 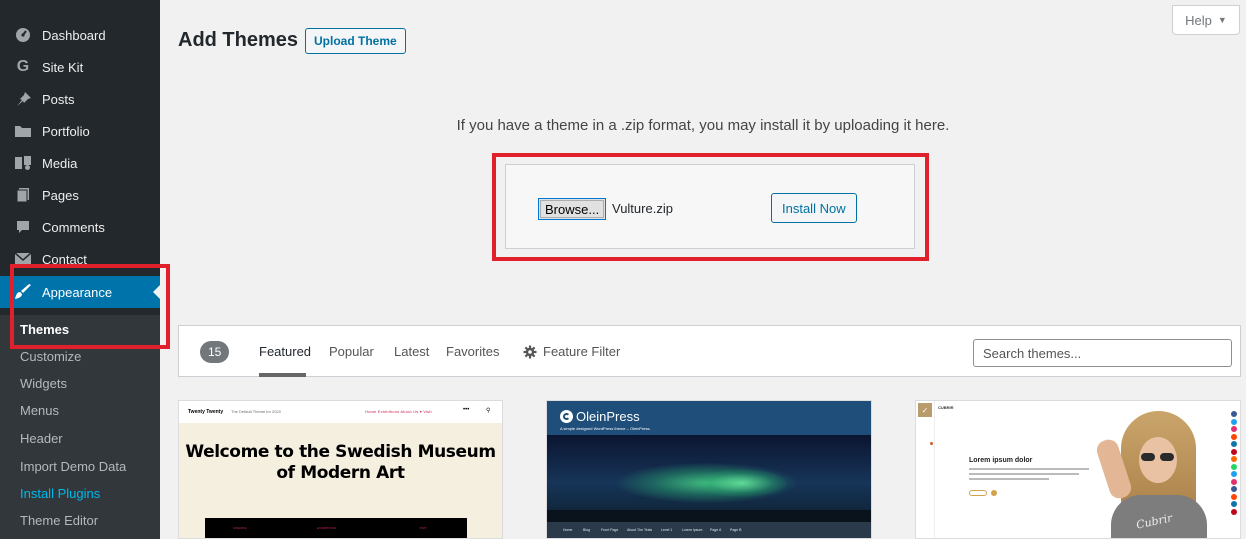 I want to click on comment-icon, so click(x=23, y=227).